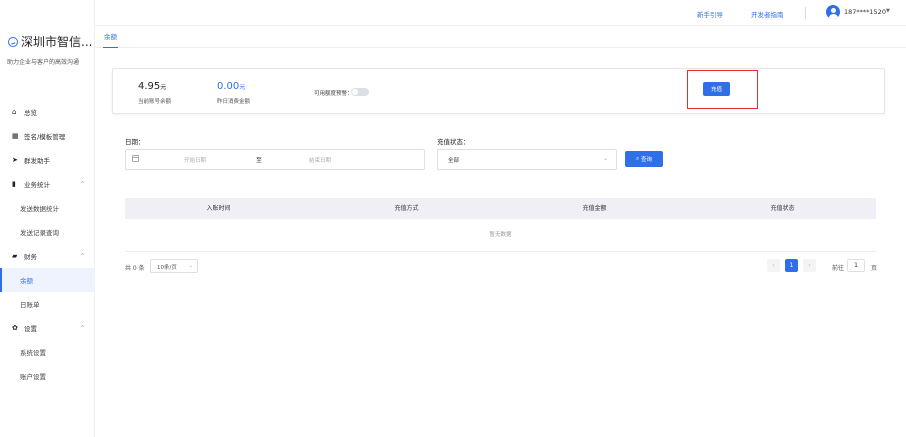  What do you see at coordinates (15, 256) in the screenshot?
I see `wallet-icon: ▰` at bounding box center [15, 256].